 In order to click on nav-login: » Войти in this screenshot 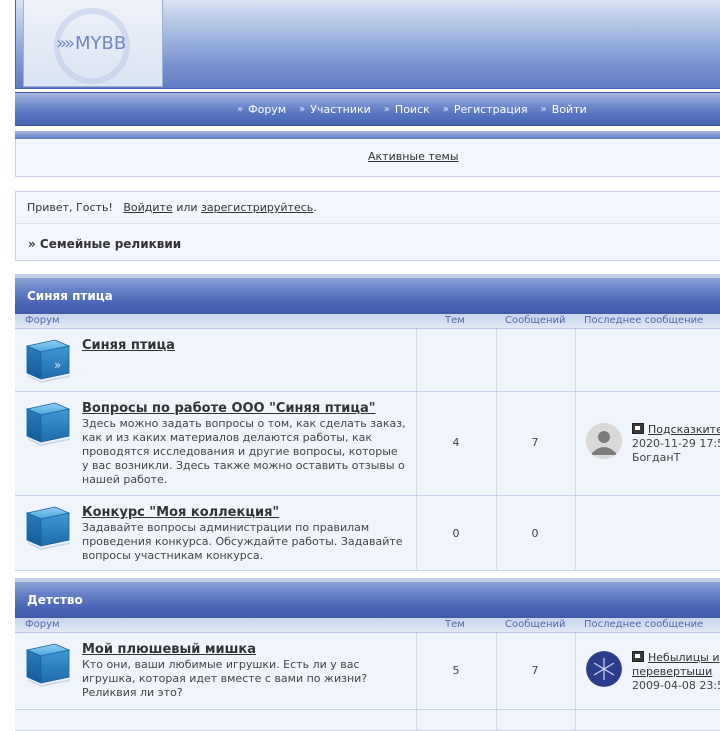, I will do `click(564, 109)`.